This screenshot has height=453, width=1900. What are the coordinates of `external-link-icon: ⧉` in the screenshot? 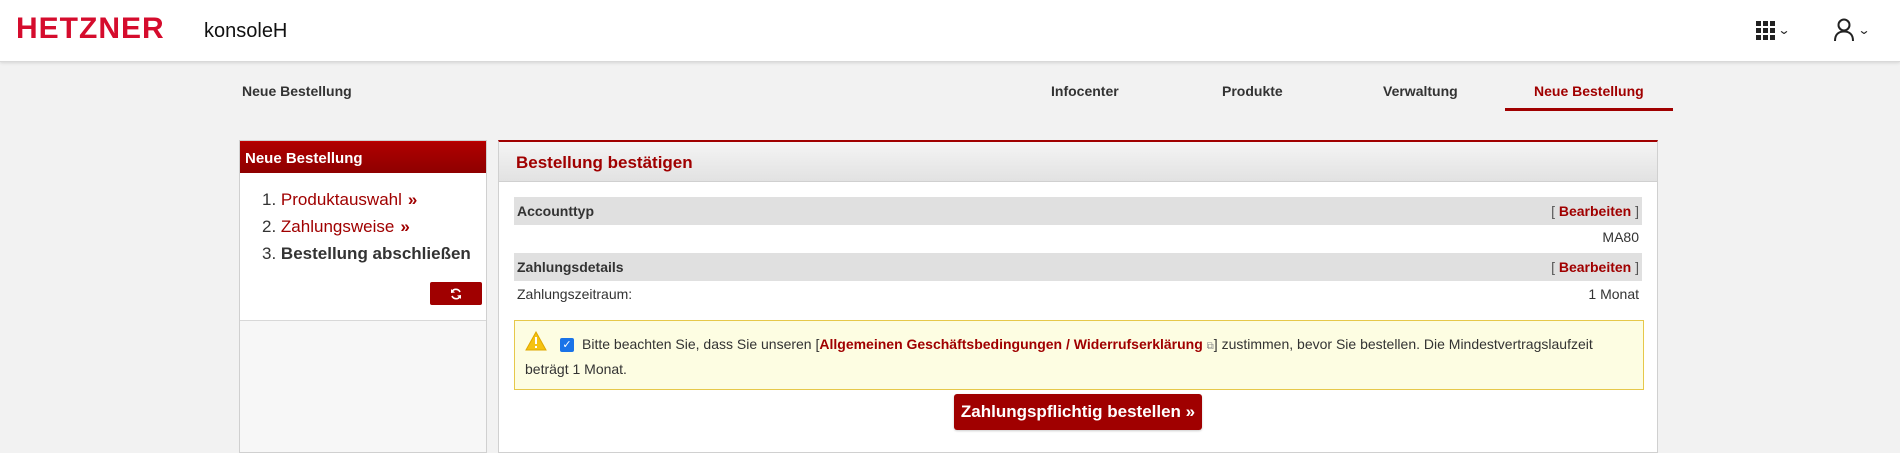 It's located at (1210, 346).